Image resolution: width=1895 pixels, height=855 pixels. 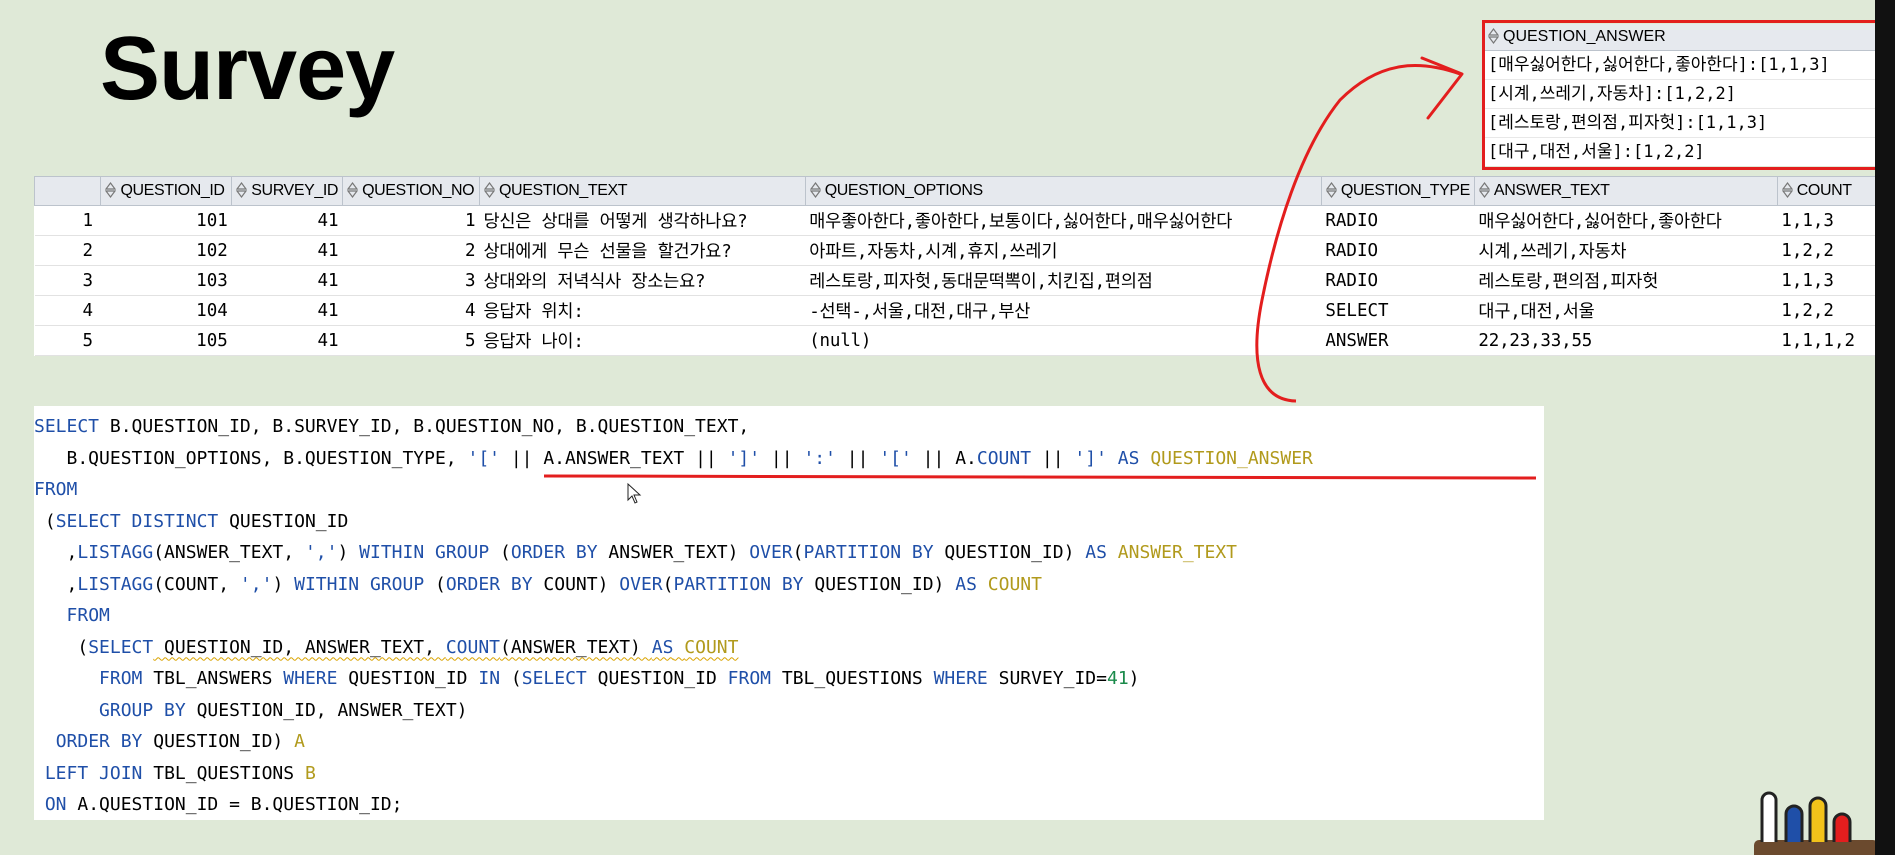 I want to click on cell-question-no: 2, so click(x=411, y=250).